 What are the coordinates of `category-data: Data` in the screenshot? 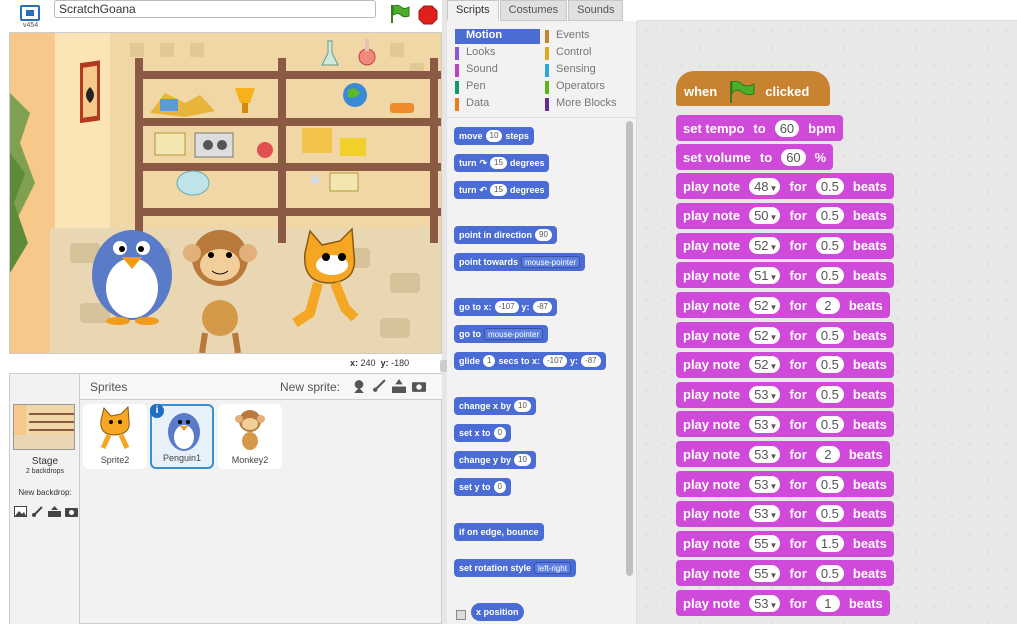 It's located at (497, 104).